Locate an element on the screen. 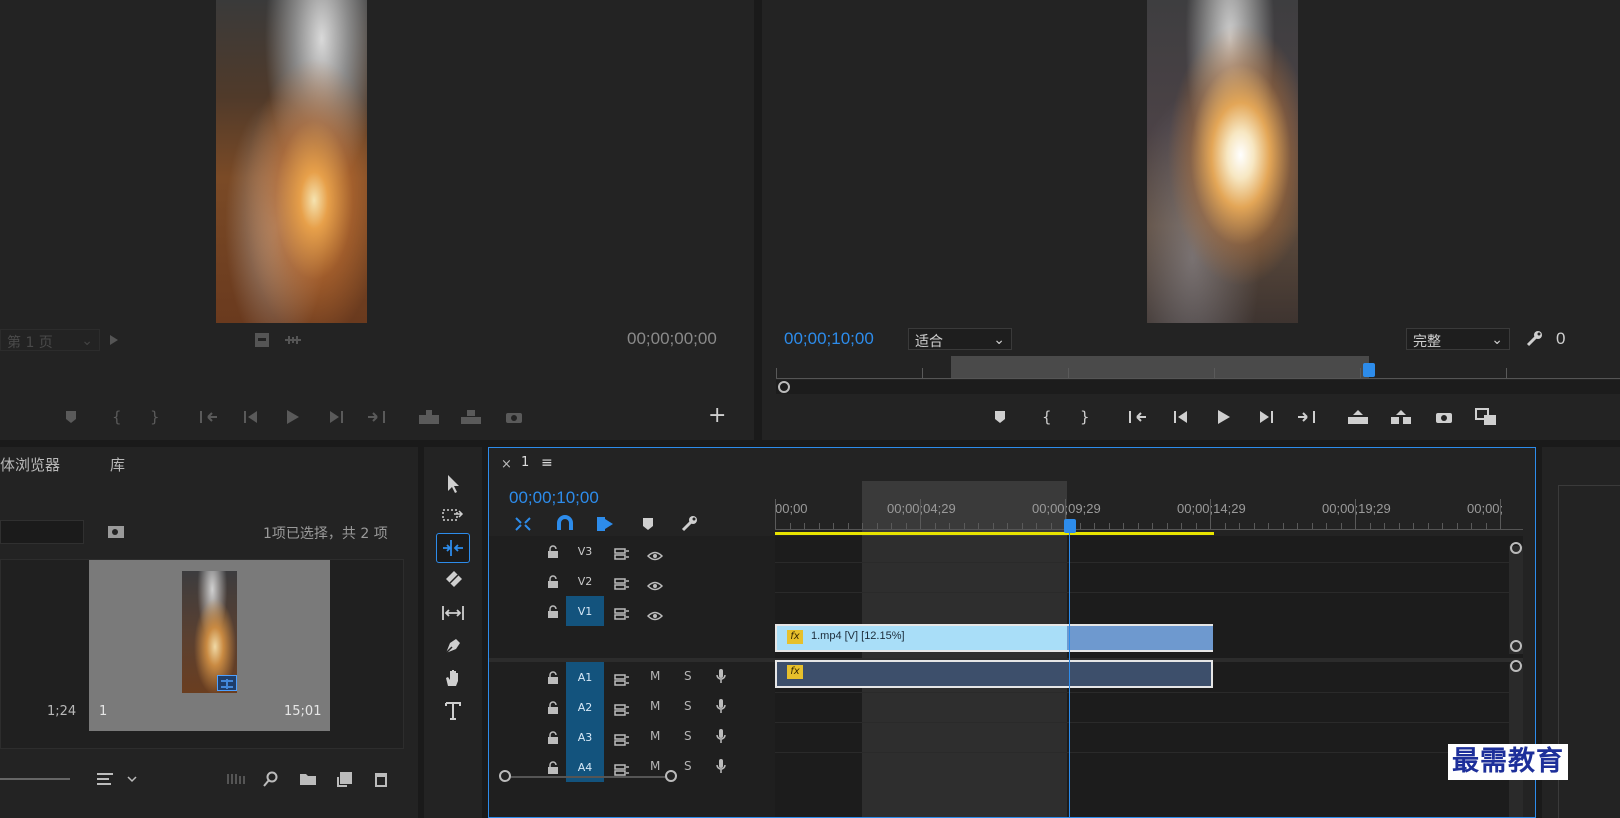 Image resolution: width=1620 pixels, height=818 pixels. new-bin-icon is located at coordinates (308, 779).